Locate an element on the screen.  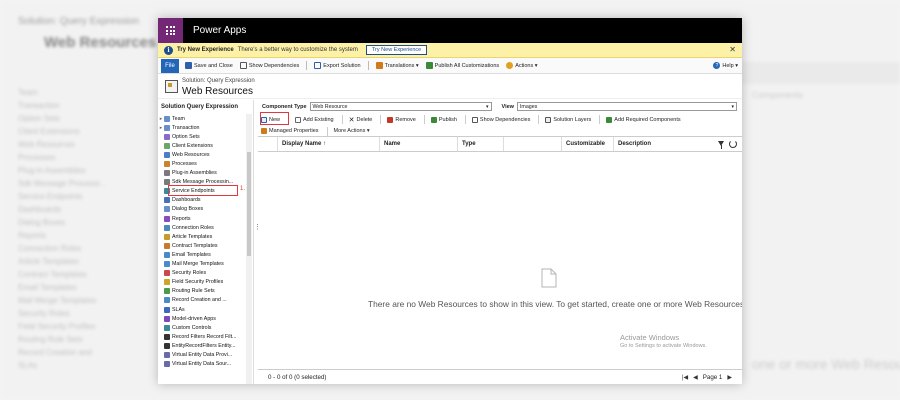
column-customizable: Customizable is located at coordinates (588, 144).